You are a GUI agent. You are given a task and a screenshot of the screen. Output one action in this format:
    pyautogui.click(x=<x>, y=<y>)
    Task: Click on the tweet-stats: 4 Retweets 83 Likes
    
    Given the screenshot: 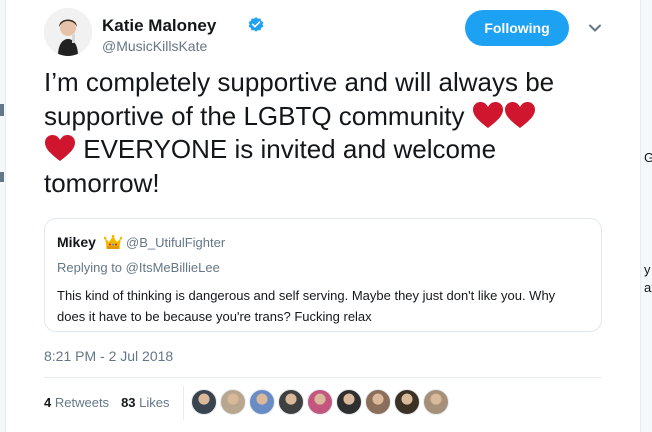 What is the action you would take?
    pyautogui.click(x=107, y=402)
    